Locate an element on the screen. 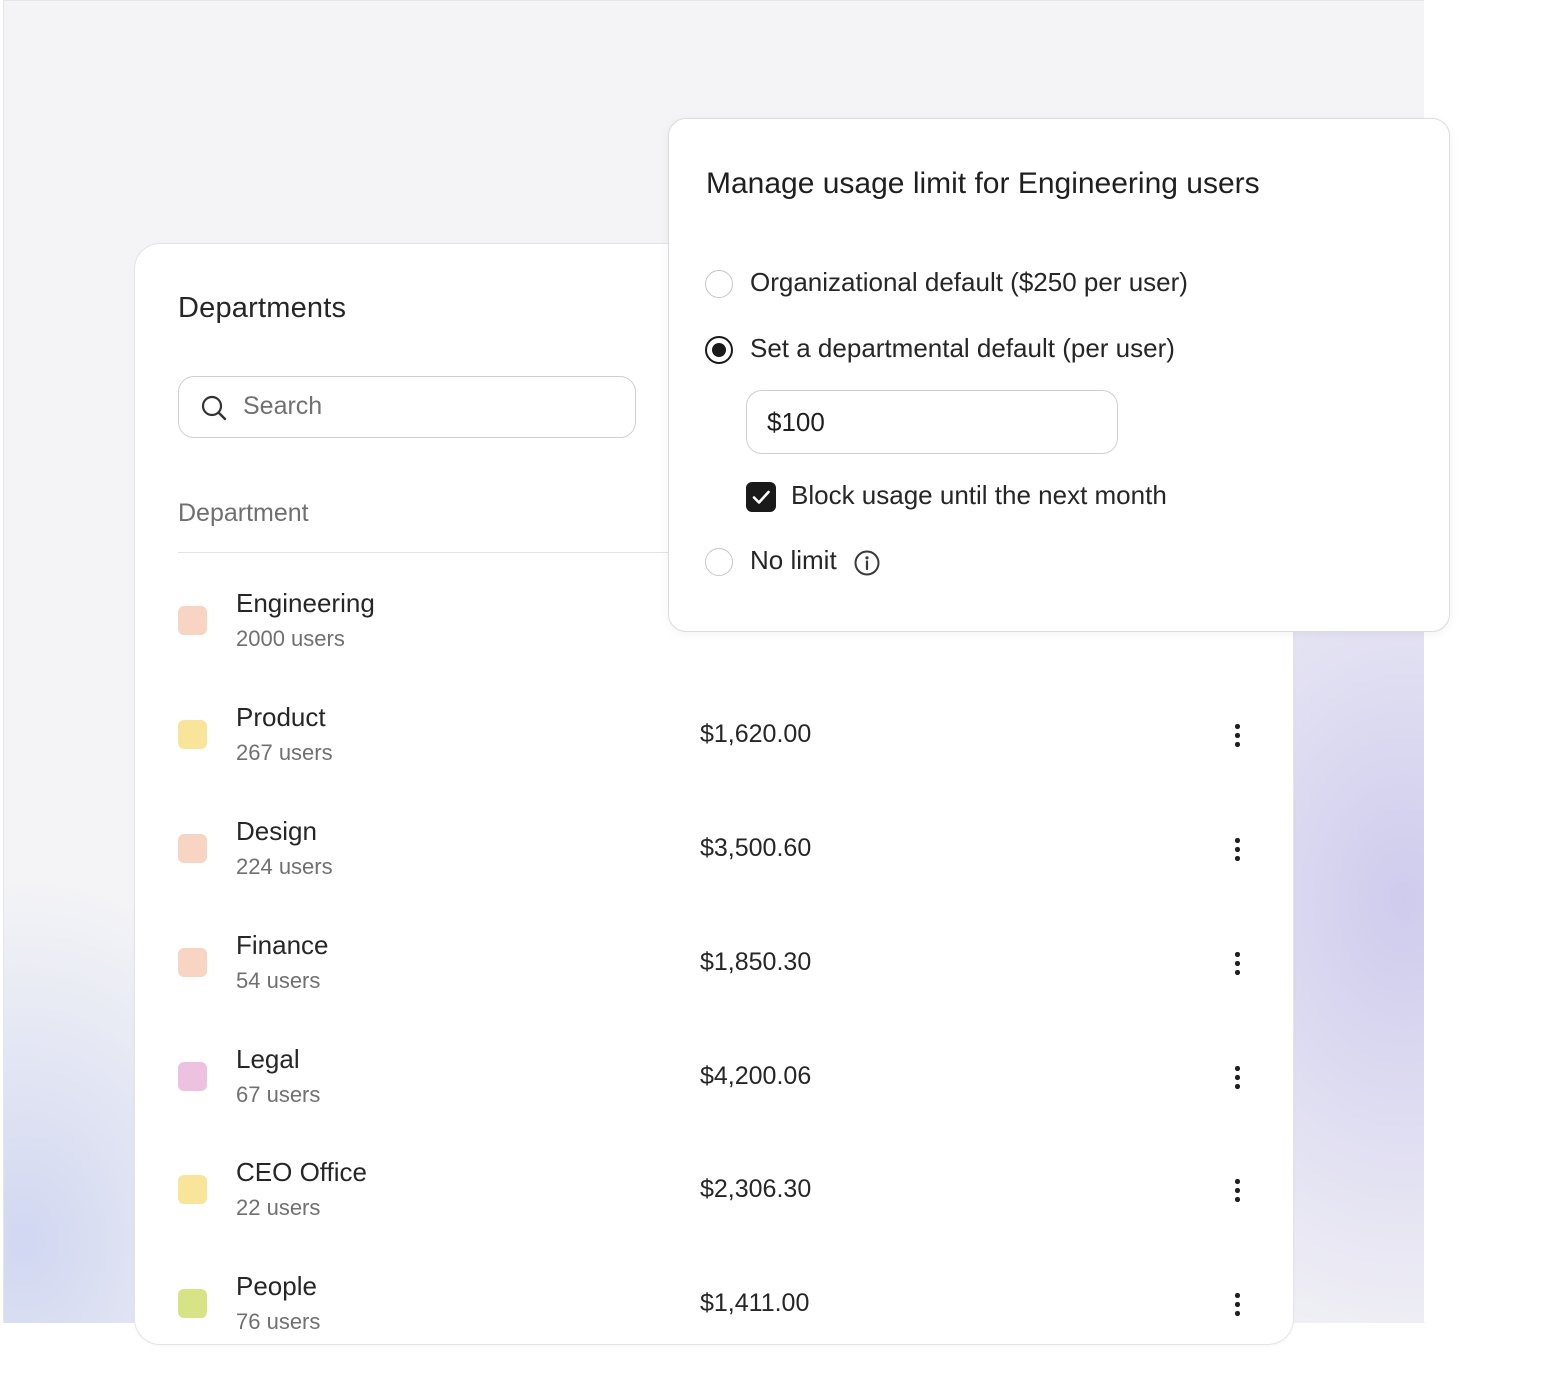 The height and width of the screenshot is (1385, 1552). option-label: Organizational default ($250 per user) is located at coordinates (969, 282).